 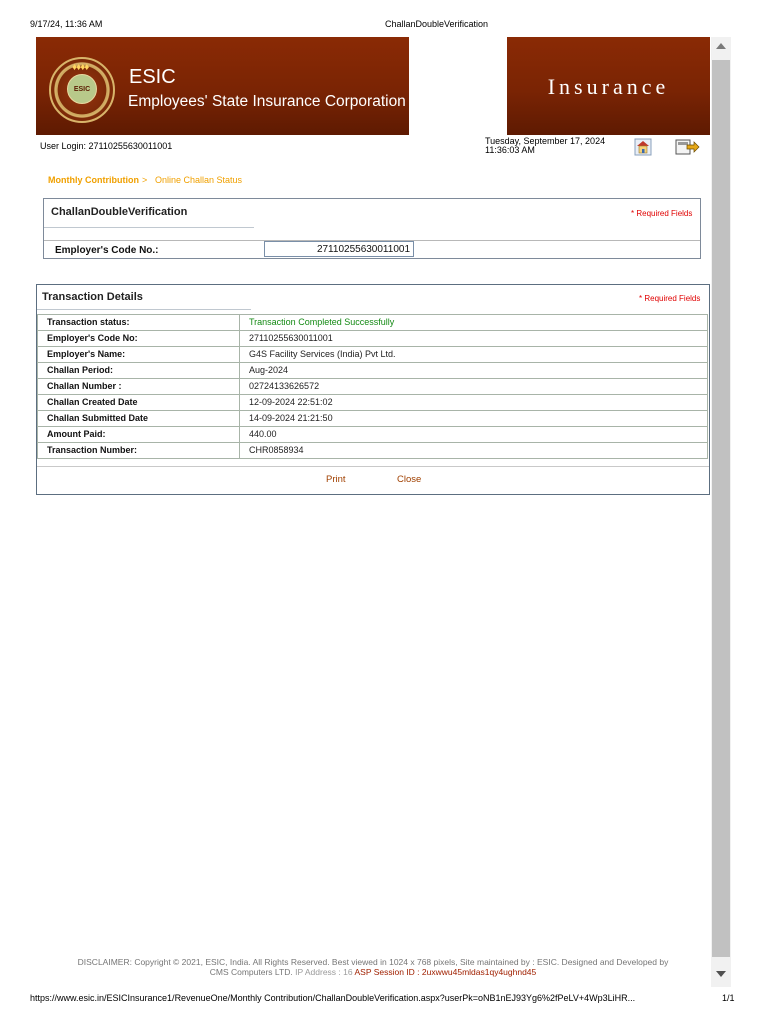 What do you see at coordinates (93, 180) in the screenshot?
I see `breadcrumb-monthly-contribution: Monthly Contribution` at bounding box center [93, 180].